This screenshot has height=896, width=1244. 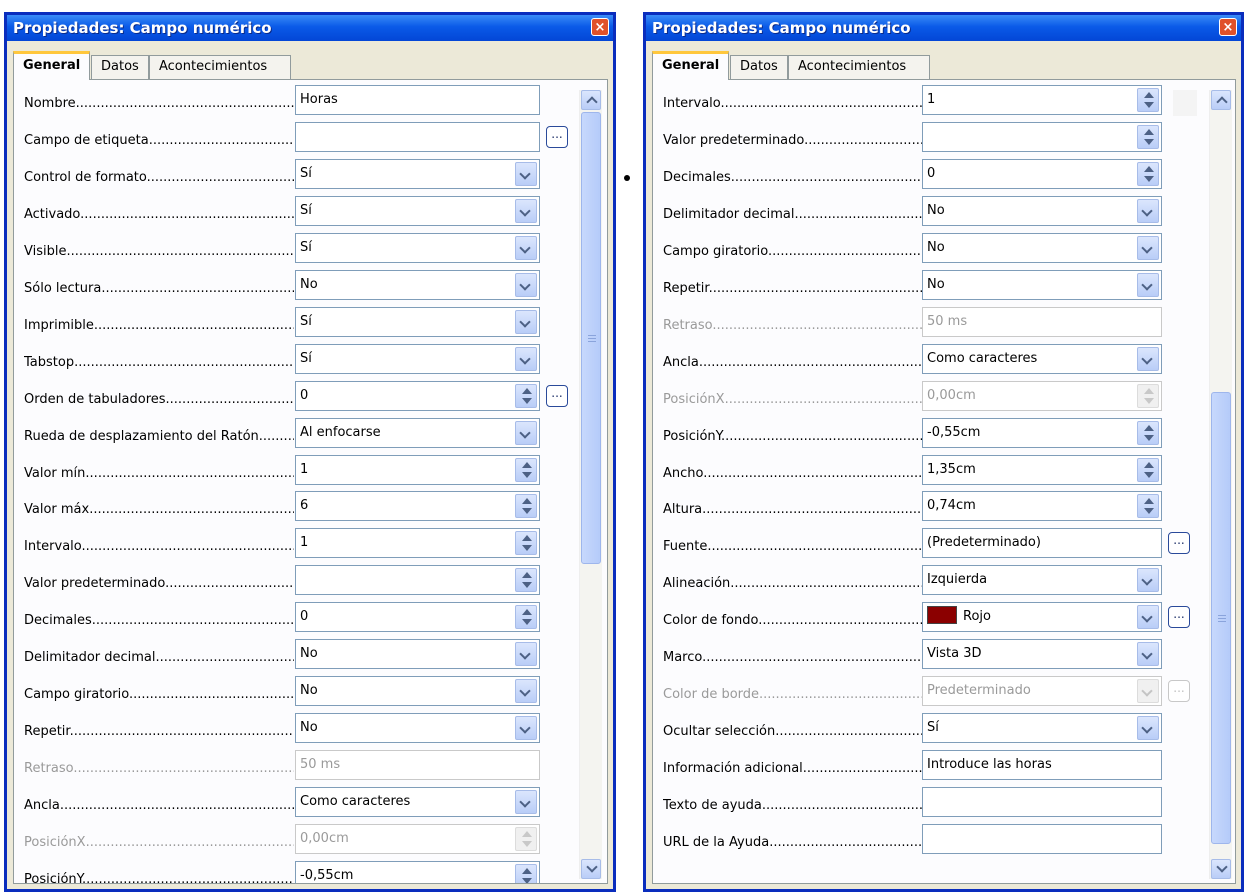 I want to click on property-dropdown: Al enfocarse, so click(x=417, y=433).